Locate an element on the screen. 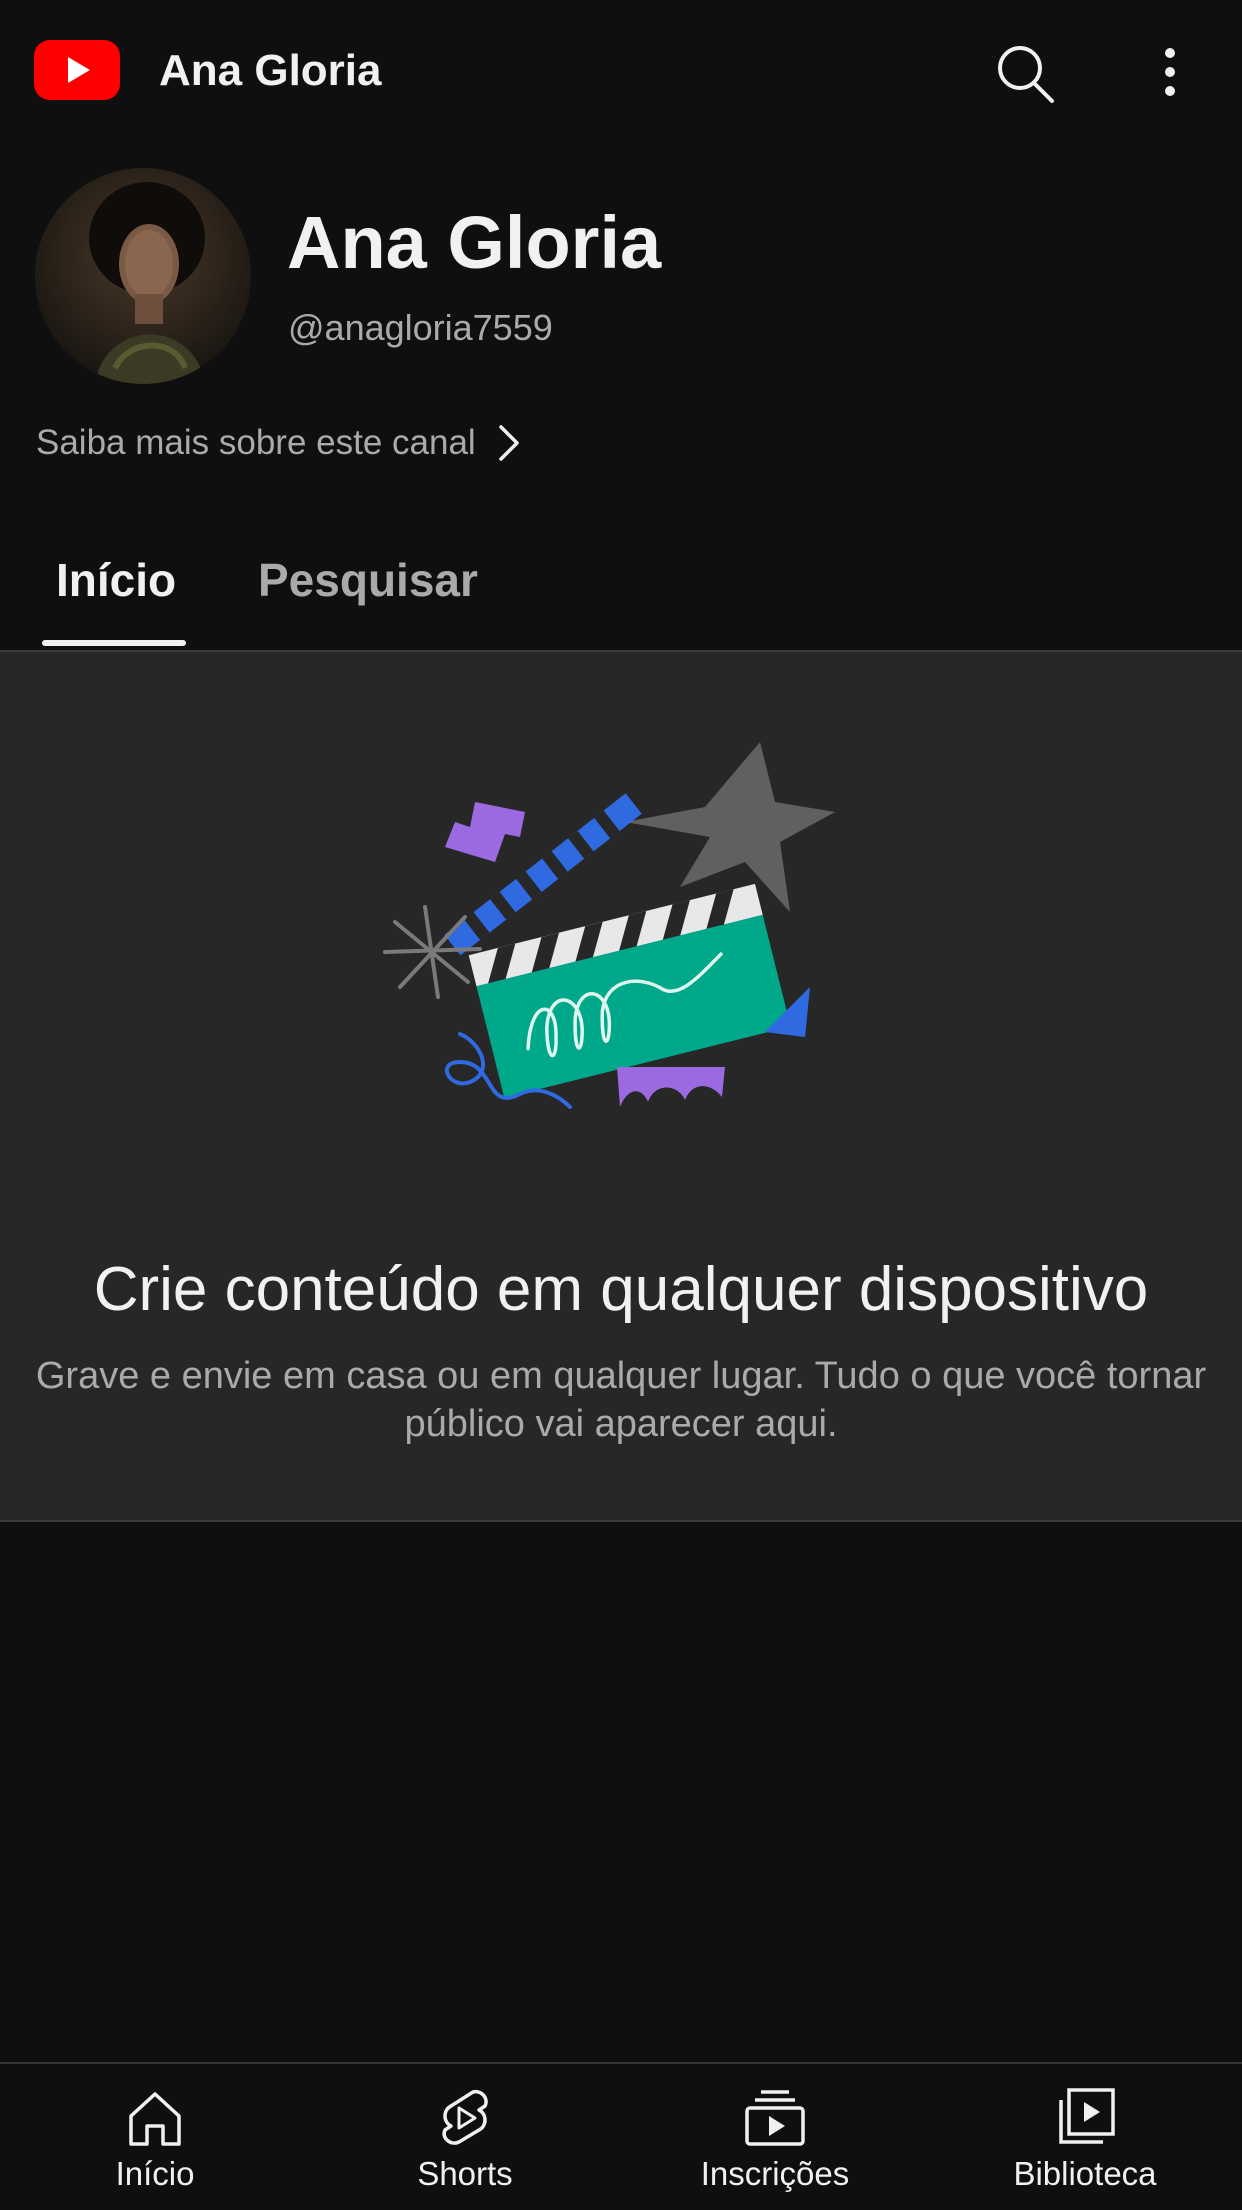 This screenshot has width=1242, height=2210. avatar-photo is located at coordinates (143, 276).